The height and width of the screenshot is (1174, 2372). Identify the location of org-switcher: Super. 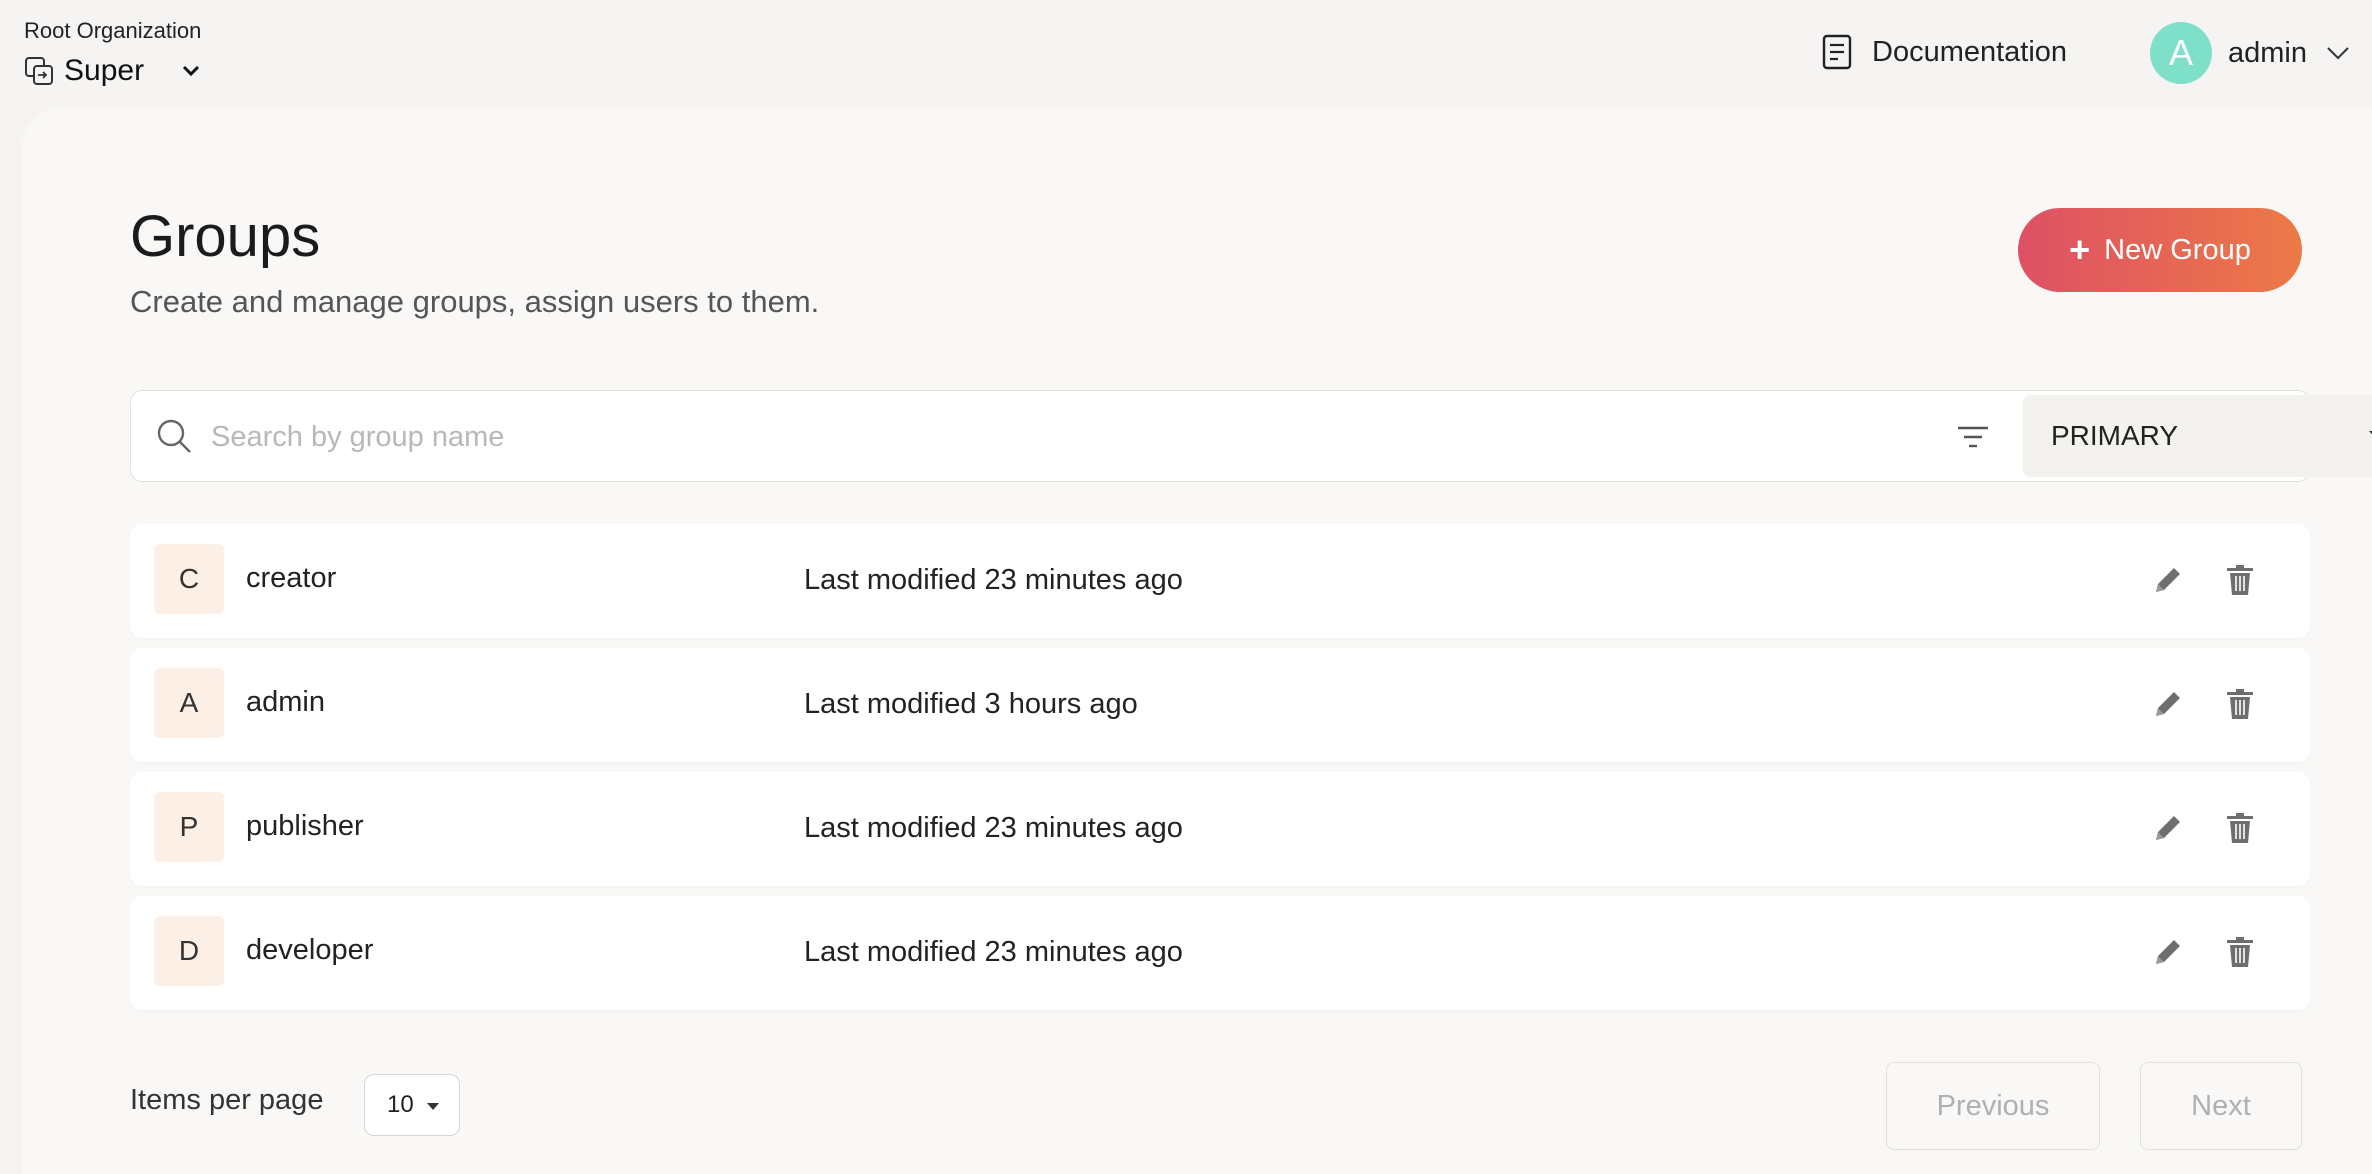
(113, 71).